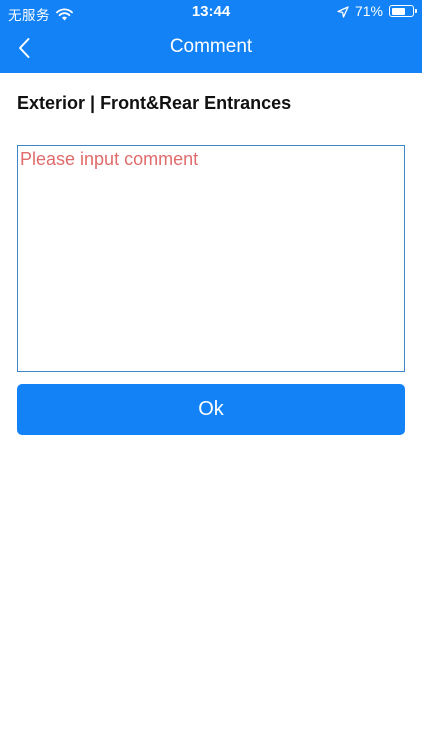 This screenshot has width=422, height=750. I want to click on chevron-left-icon, so click(24, 48).